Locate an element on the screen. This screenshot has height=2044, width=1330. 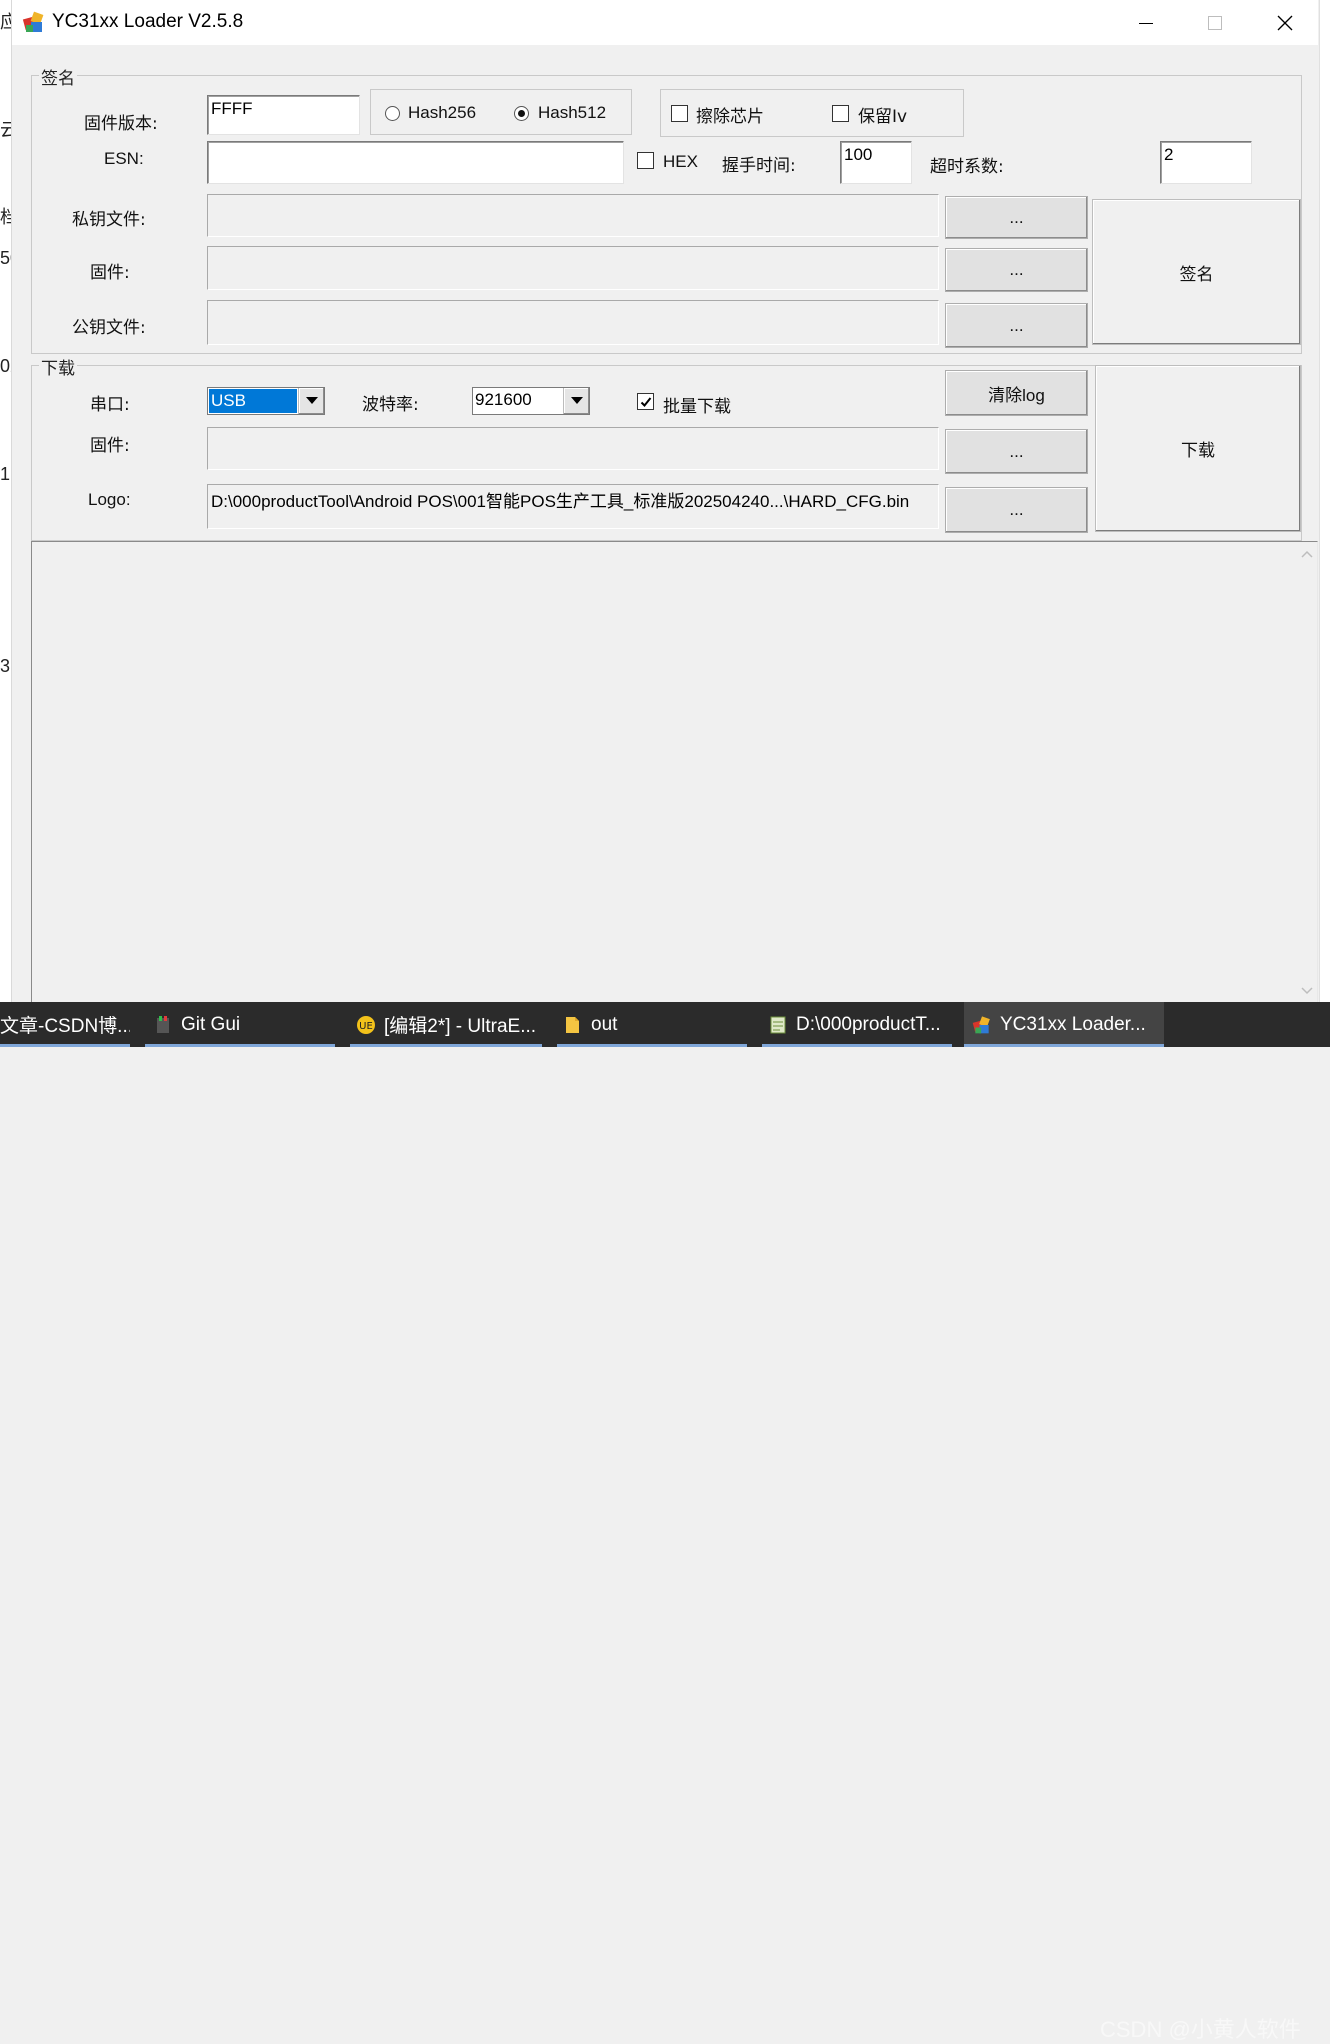
hash256-radio is located at coordinates (392, 113).